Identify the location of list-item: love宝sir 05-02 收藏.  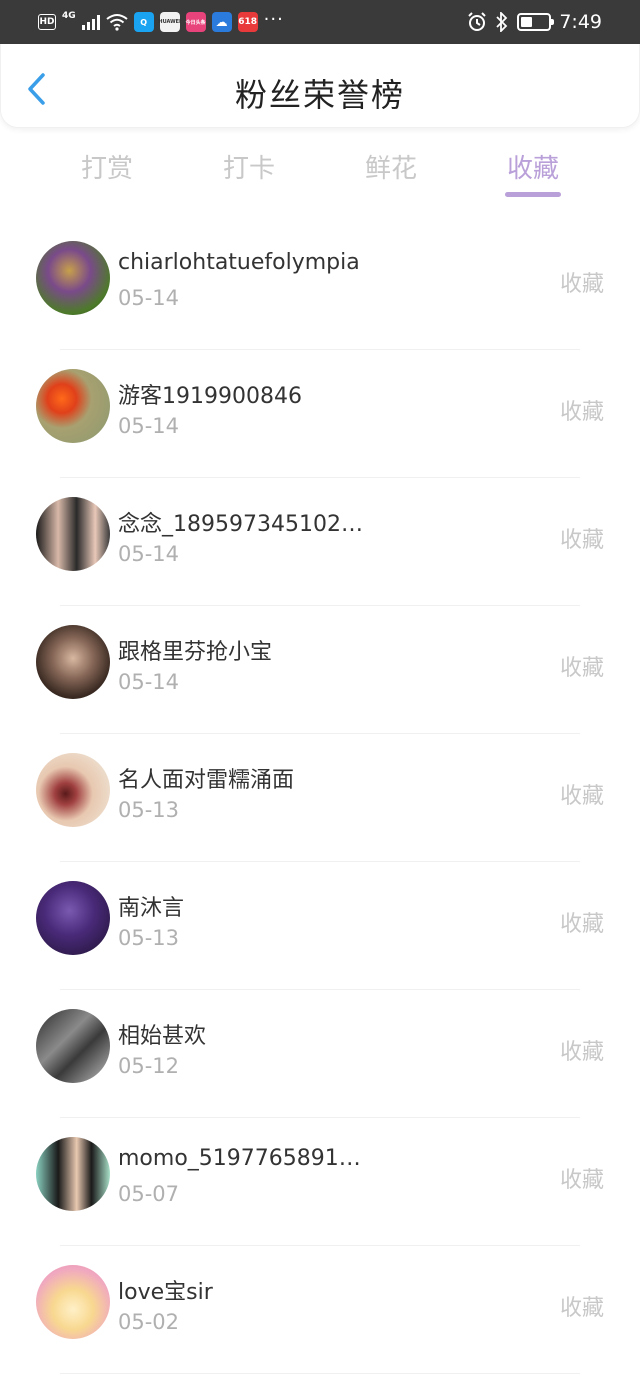
(320, 1310).